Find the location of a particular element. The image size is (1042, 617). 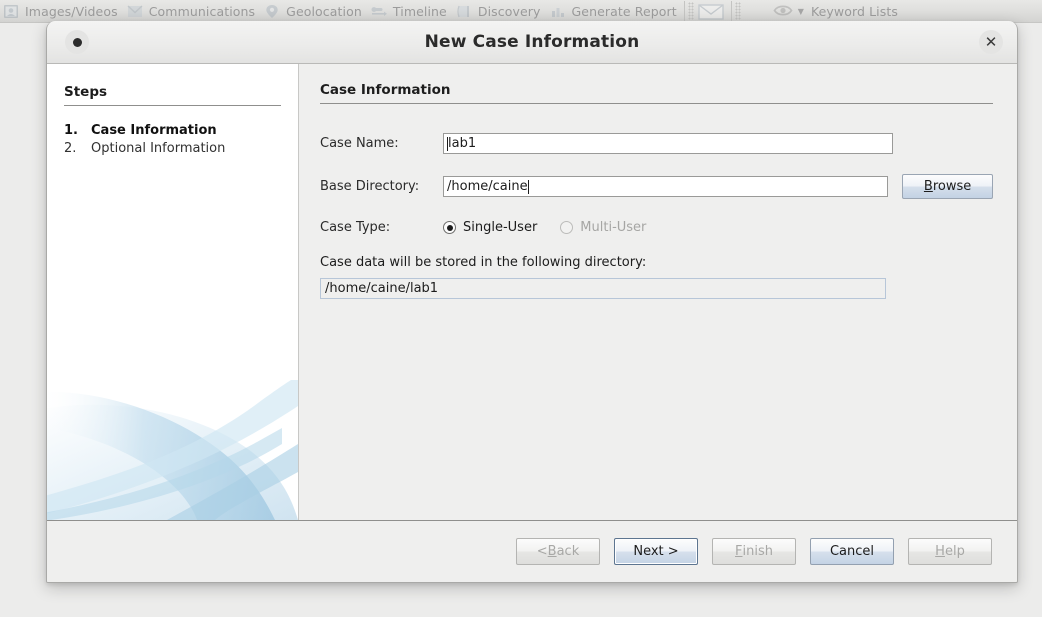

radio-single-user: Single-User is located at coordinates (490, 227).